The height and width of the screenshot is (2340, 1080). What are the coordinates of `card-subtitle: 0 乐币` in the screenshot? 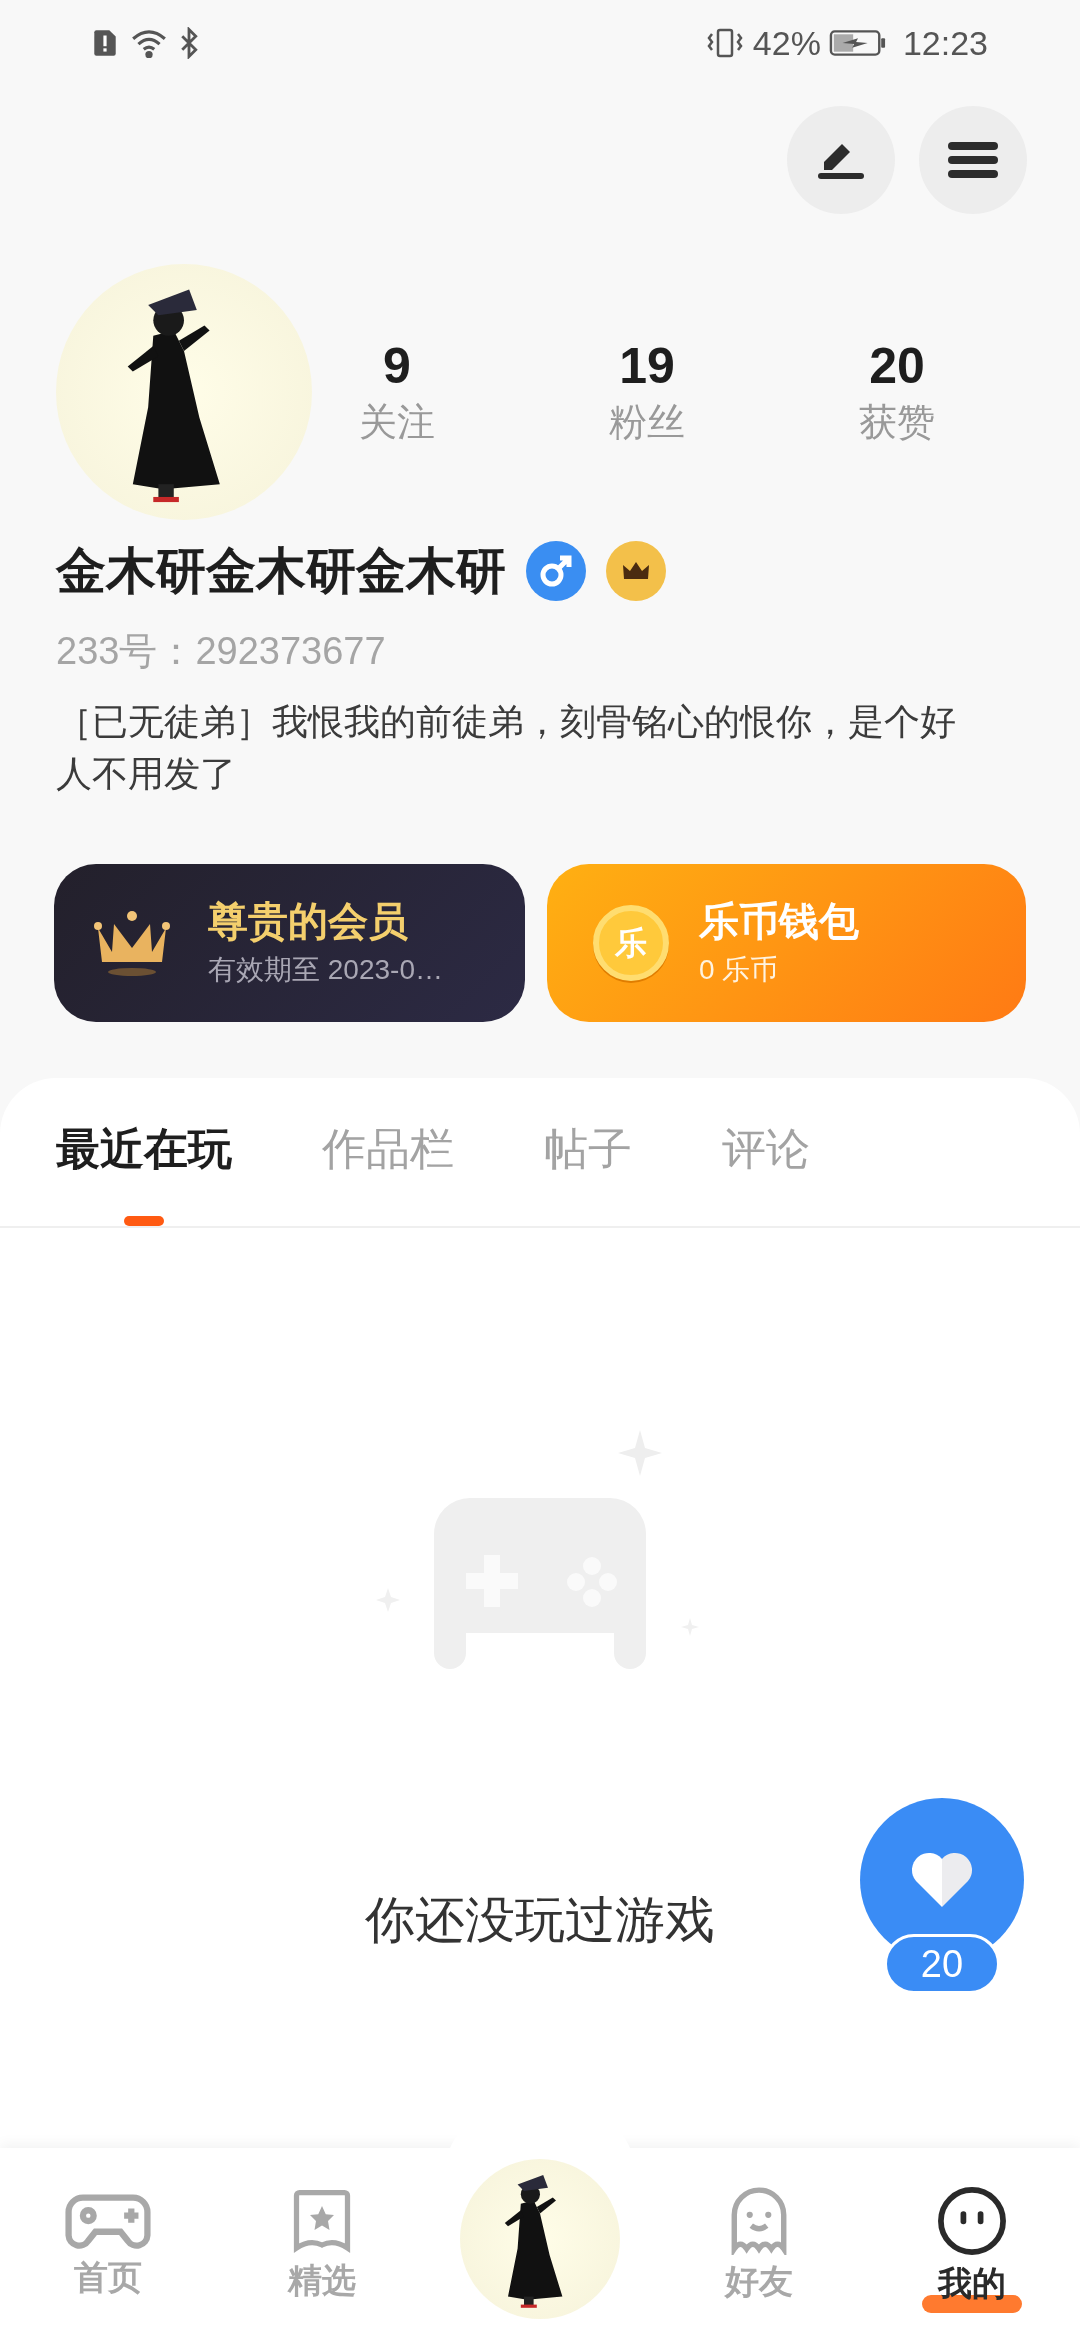 It's located at (739, 970).